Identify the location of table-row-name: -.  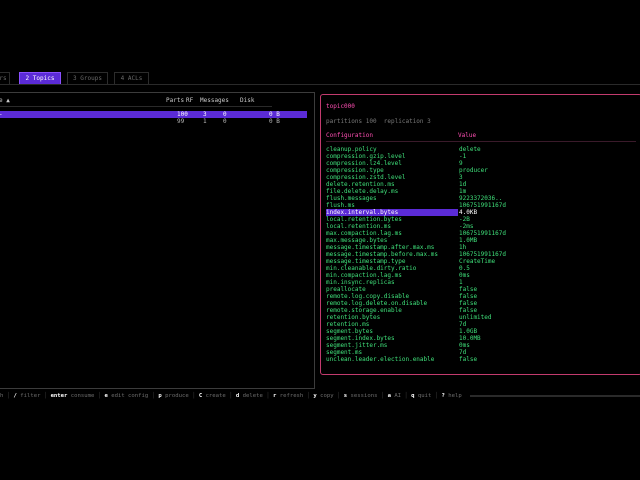
(1, 114).